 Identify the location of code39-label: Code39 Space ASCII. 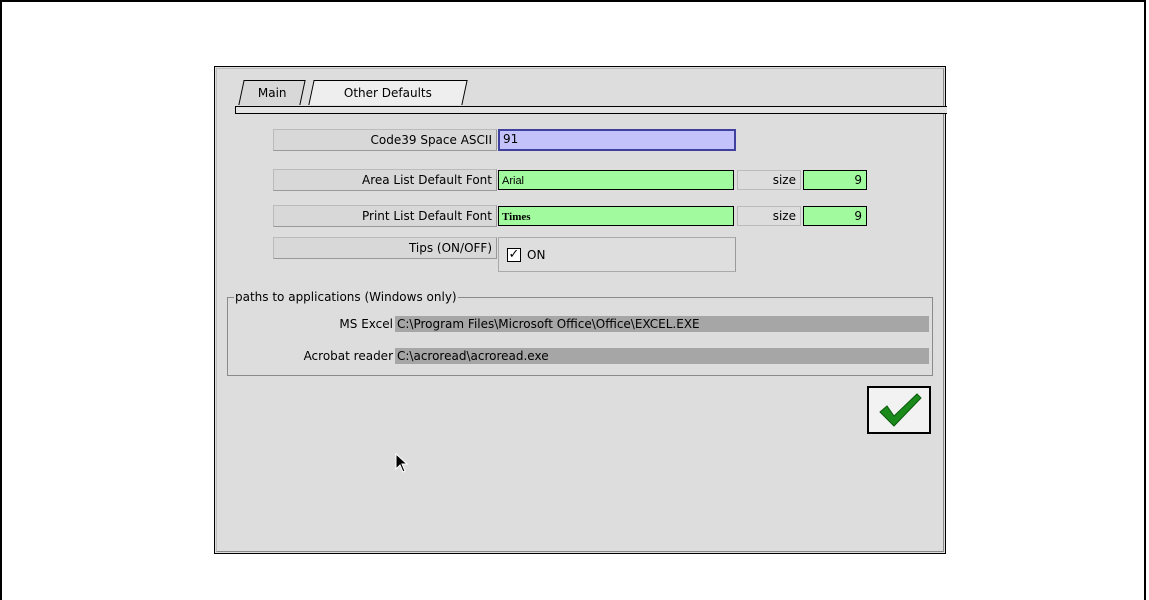
(385, 140).